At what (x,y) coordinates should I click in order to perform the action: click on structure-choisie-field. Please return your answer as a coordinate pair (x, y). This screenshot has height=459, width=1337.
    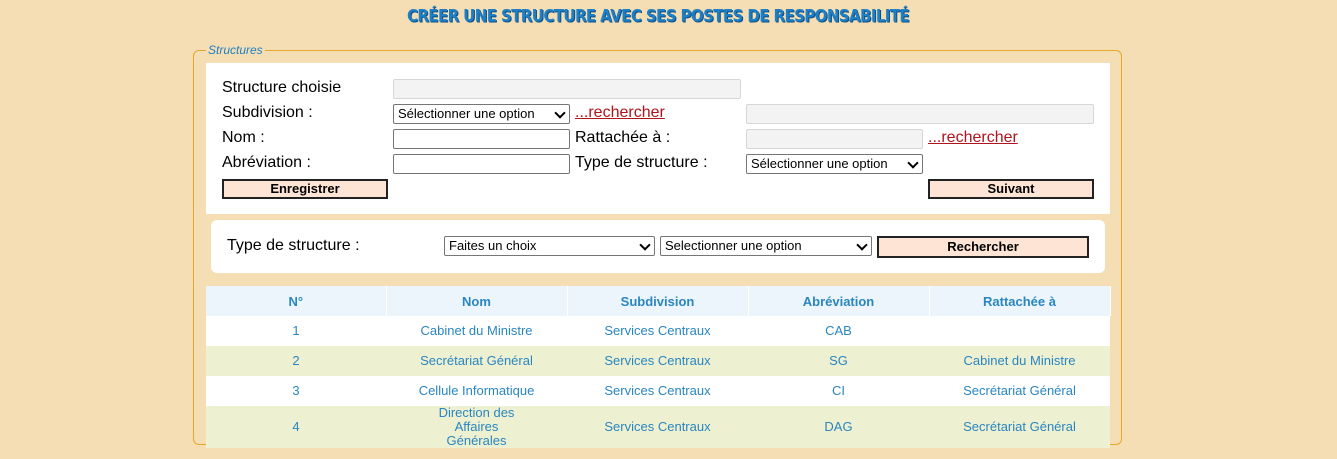
    Looking at the image, I should click on (567, 89).